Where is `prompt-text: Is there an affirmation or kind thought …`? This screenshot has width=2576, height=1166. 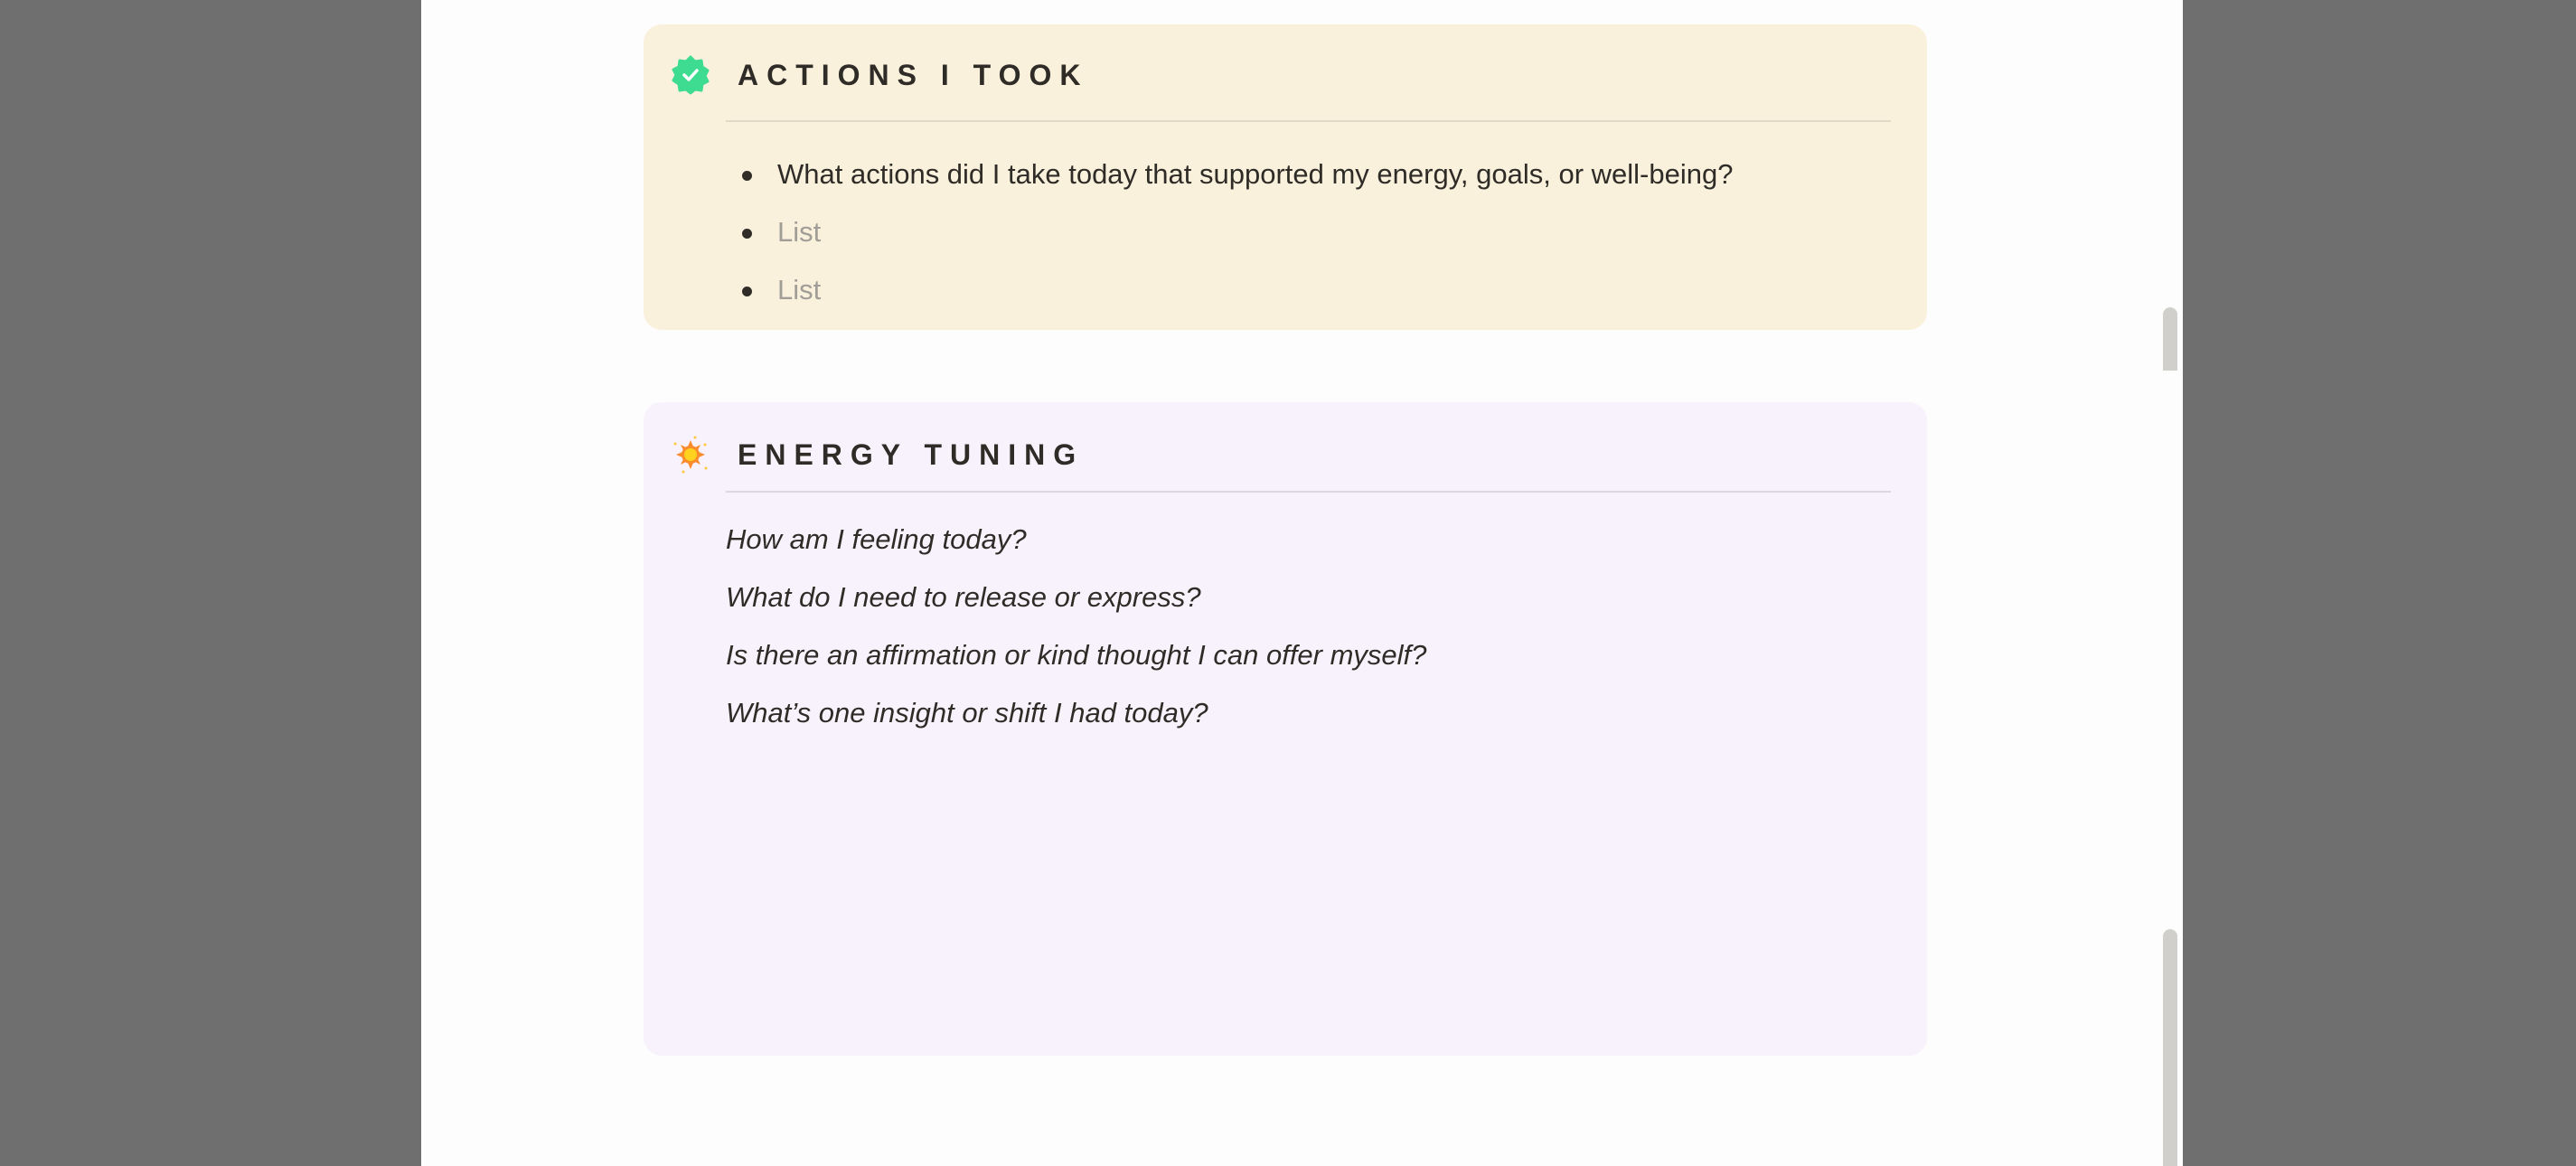 prompt-text: Is there an affirmation or kind thought … is located at coordinates (1076, 655).